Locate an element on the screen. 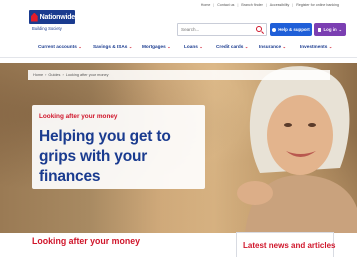 This screenshot has height=257, width=357. nav-item-credit-cards: Credit cards ⌄ is located at coordinates (232, 46).